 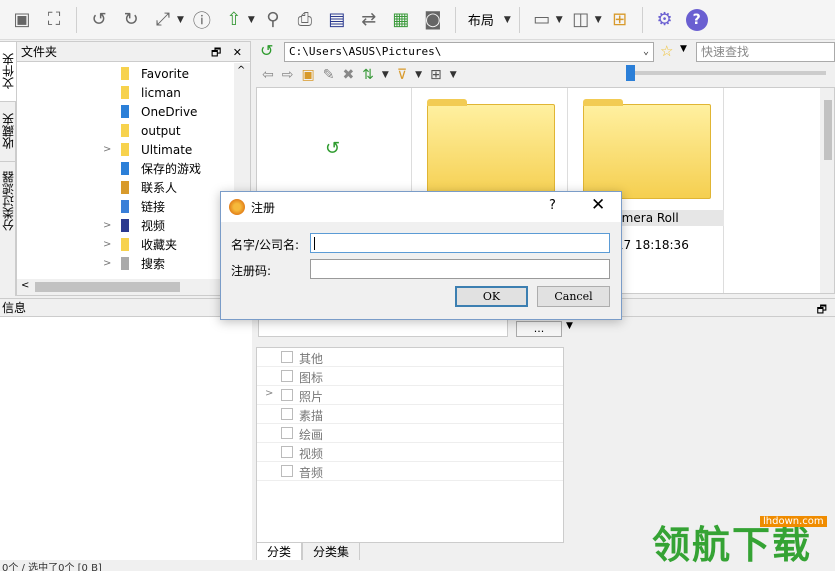 What do you see at coordinates (726, 73) in the screenshot?
I see `thumbnail-size-slider` at bounding box center [726, 73].